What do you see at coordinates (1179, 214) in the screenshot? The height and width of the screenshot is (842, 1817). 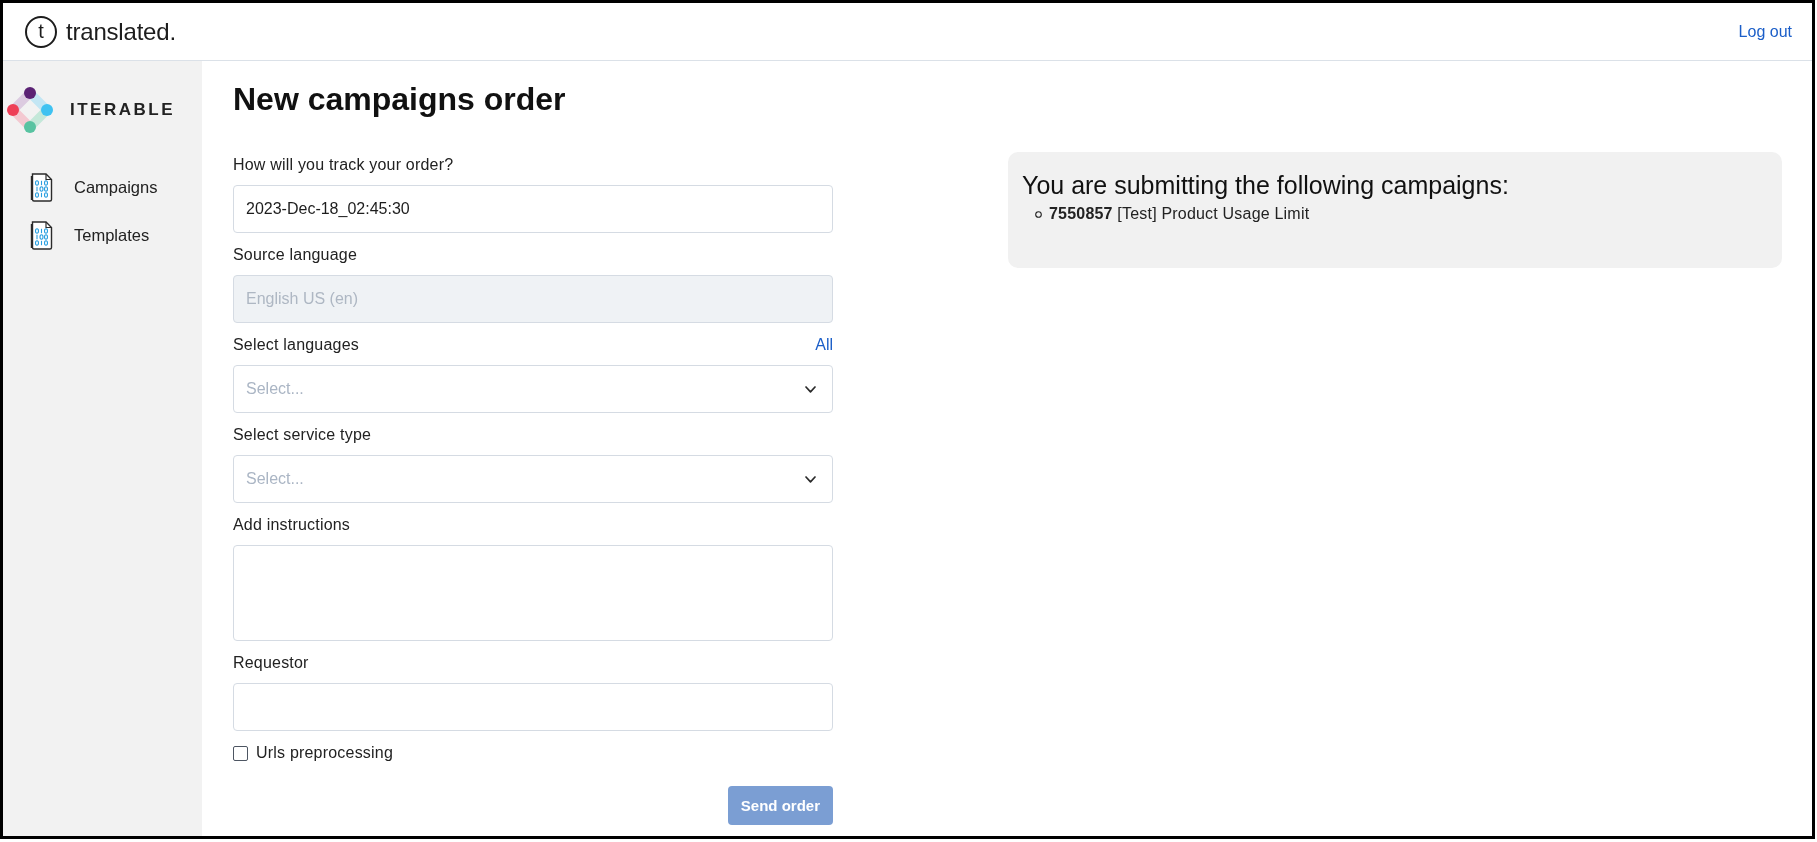 I see `campaign-list-item: 7550857 [Test] Product Usage Limit` at bounding box center [1179, 214].